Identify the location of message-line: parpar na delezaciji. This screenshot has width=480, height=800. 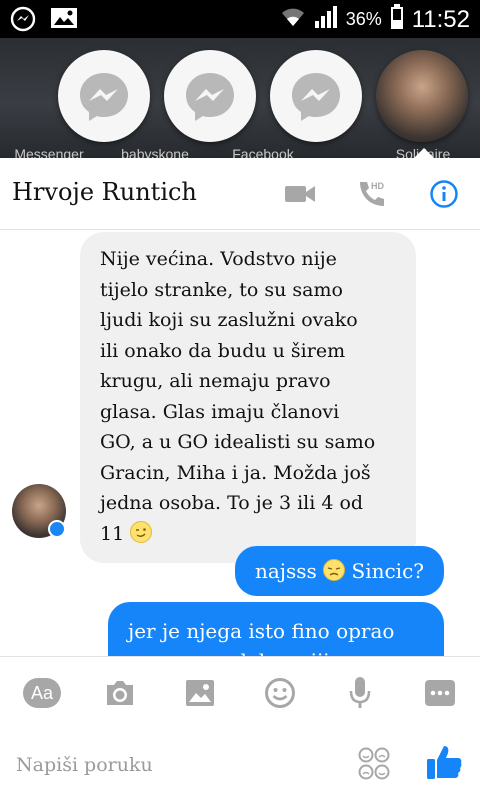
(276, 651).